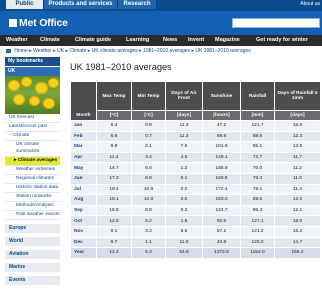 The image size is (322, 299). Describe the element at coordinates (32, 136) in the screenshot. I see `sidebar-item-climate: – Climate` at that location.